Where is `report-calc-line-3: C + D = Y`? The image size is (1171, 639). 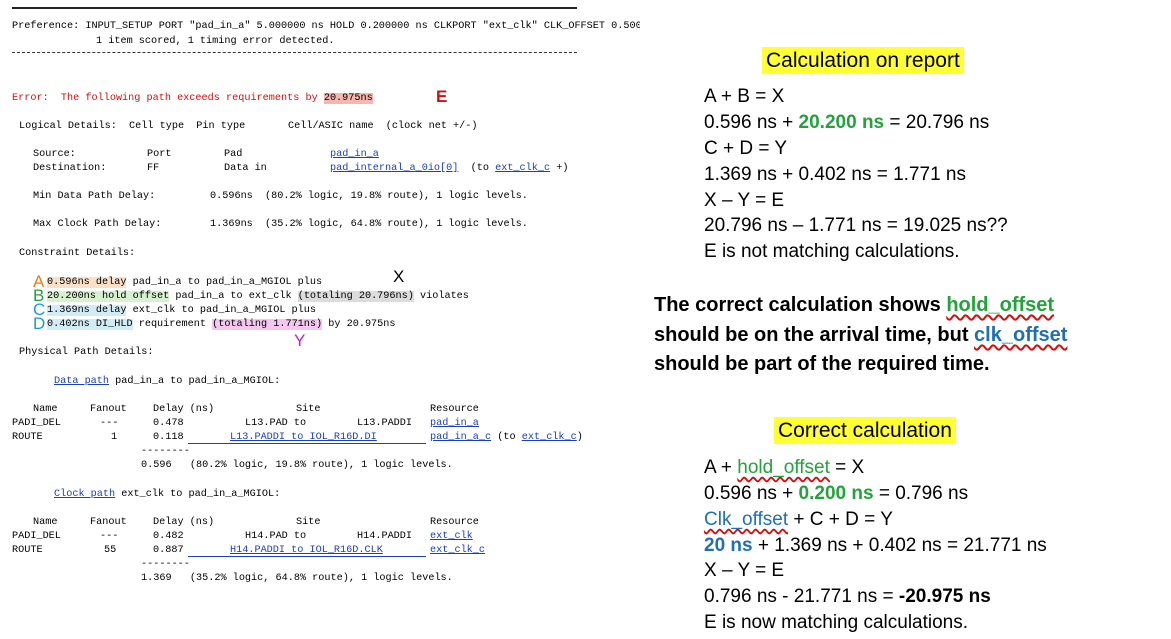
report-calc-line-3: C + D = Y is located at coordinates (746, 148).